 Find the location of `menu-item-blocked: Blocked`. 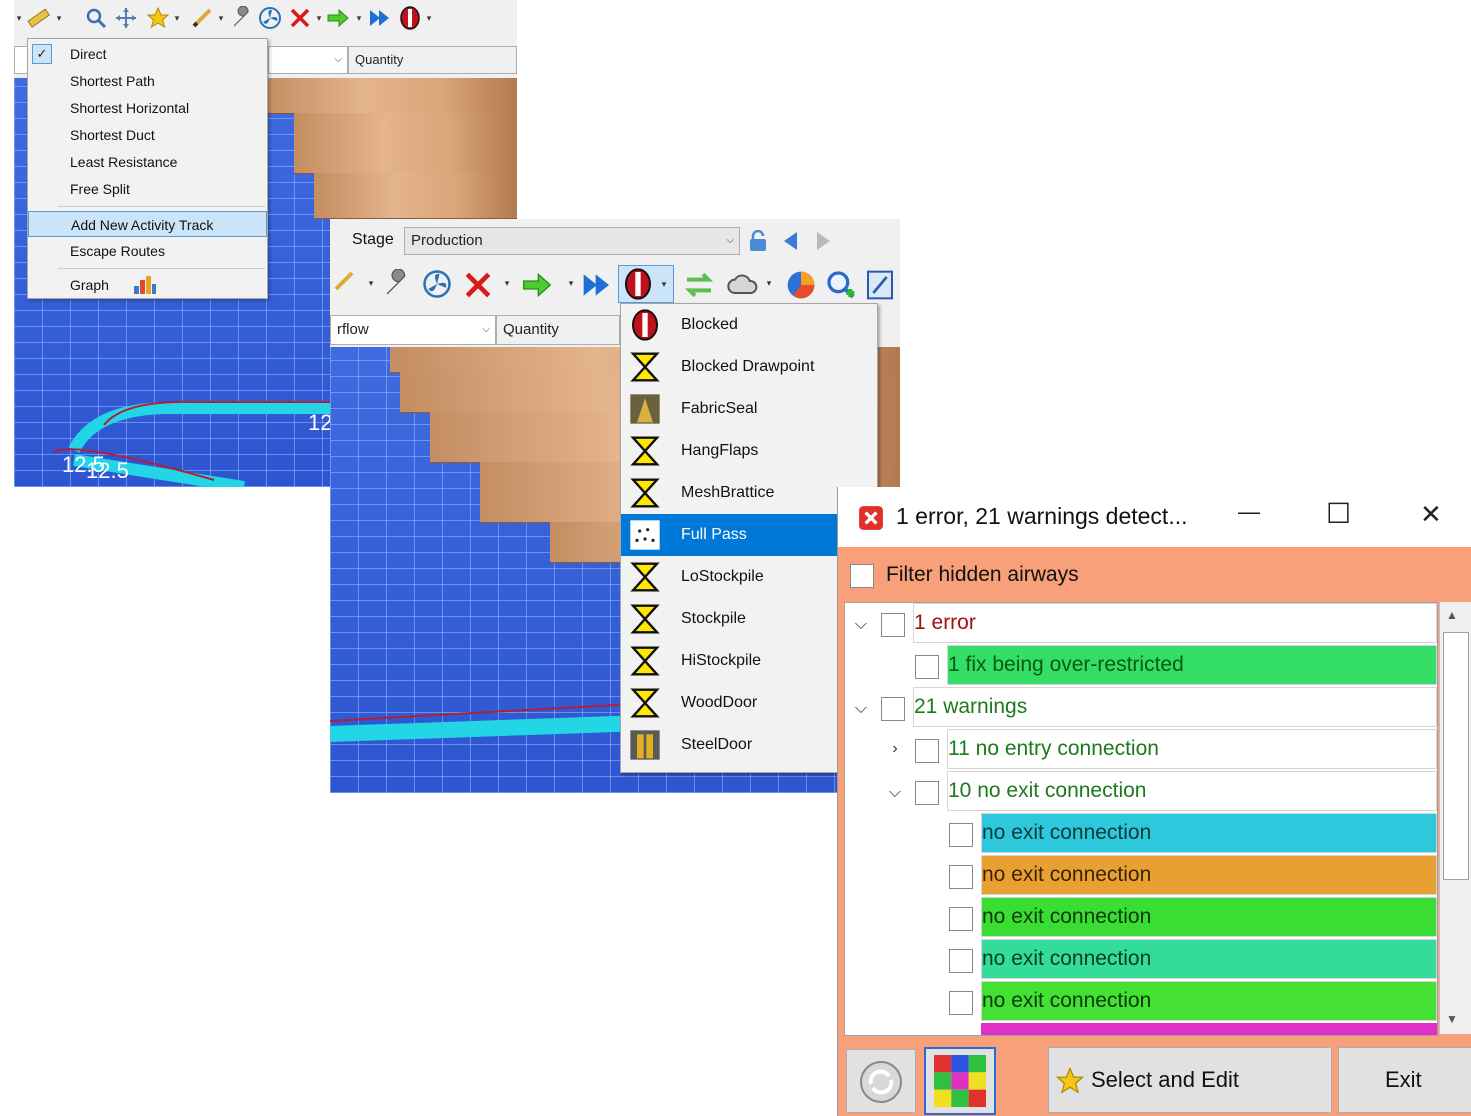

menu-item-blocked: Blocked is located at coordinates (749, 325).